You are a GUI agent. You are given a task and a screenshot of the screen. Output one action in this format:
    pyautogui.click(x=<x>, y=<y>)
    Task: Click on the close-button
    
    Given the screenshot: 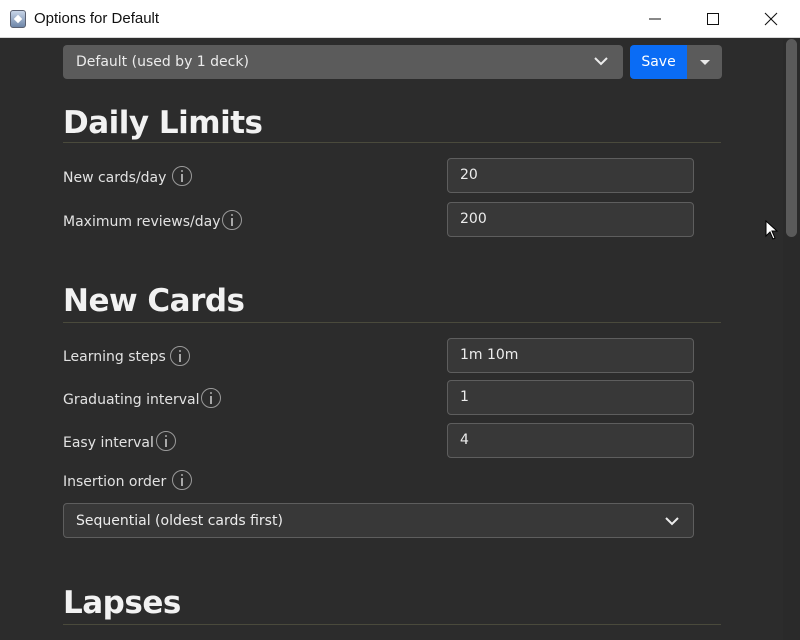 What is the action you would take?
    pyautogui.click(x=771, y=19)
    